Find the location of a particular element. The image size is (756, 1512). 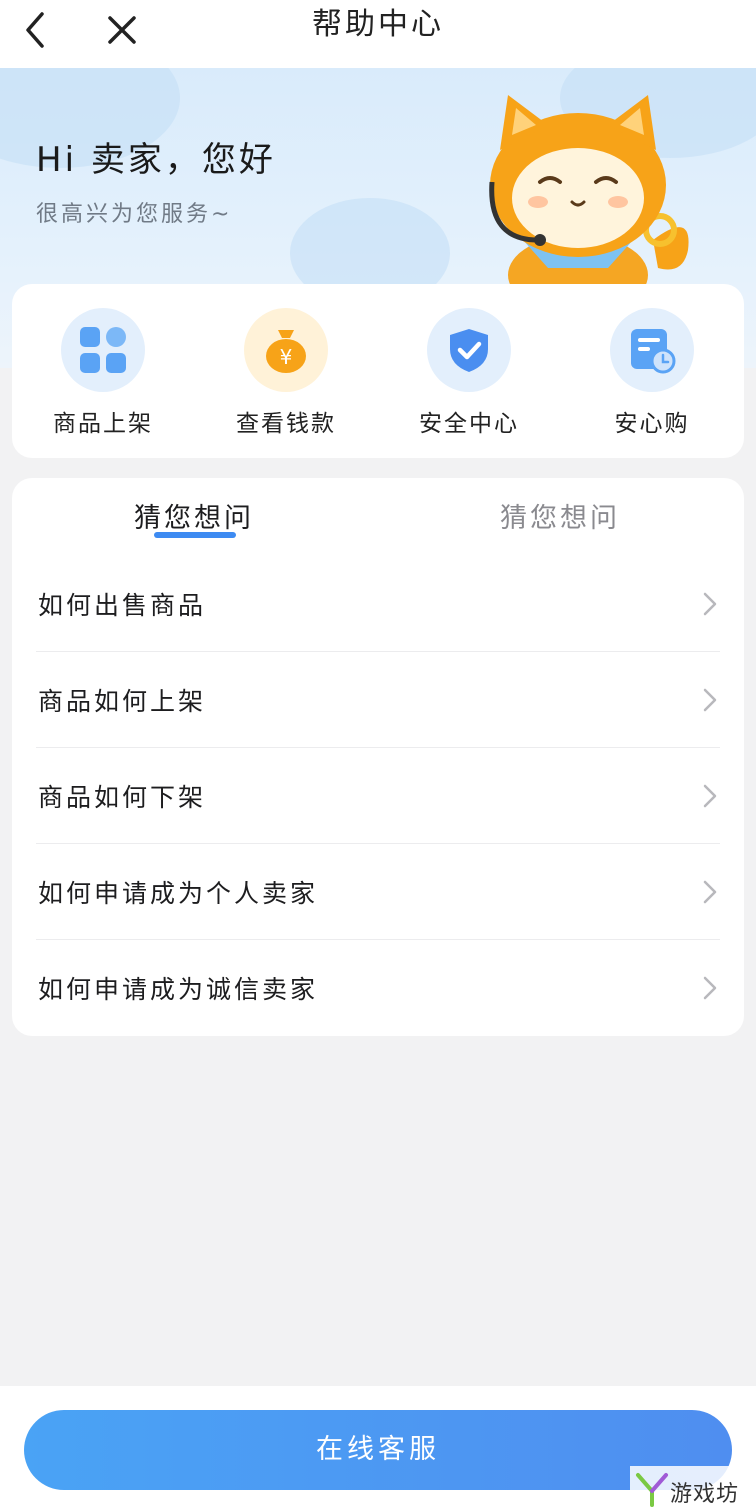

page-title: 帮助中心 is located at coordinates (378, 24).